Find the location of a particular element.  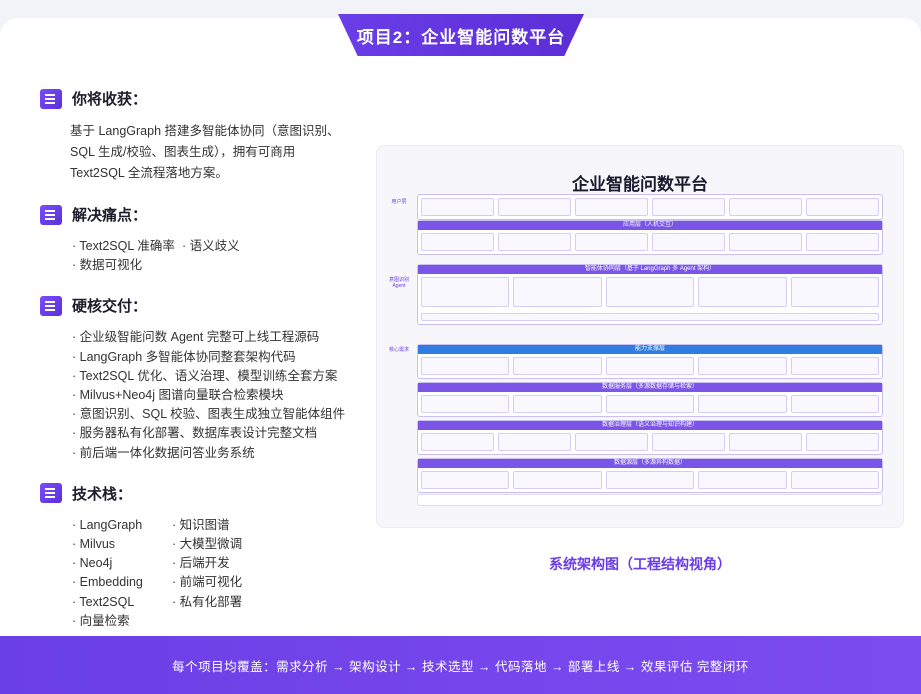

list-item: 大模型微调 is located at coordinates (232, 544).